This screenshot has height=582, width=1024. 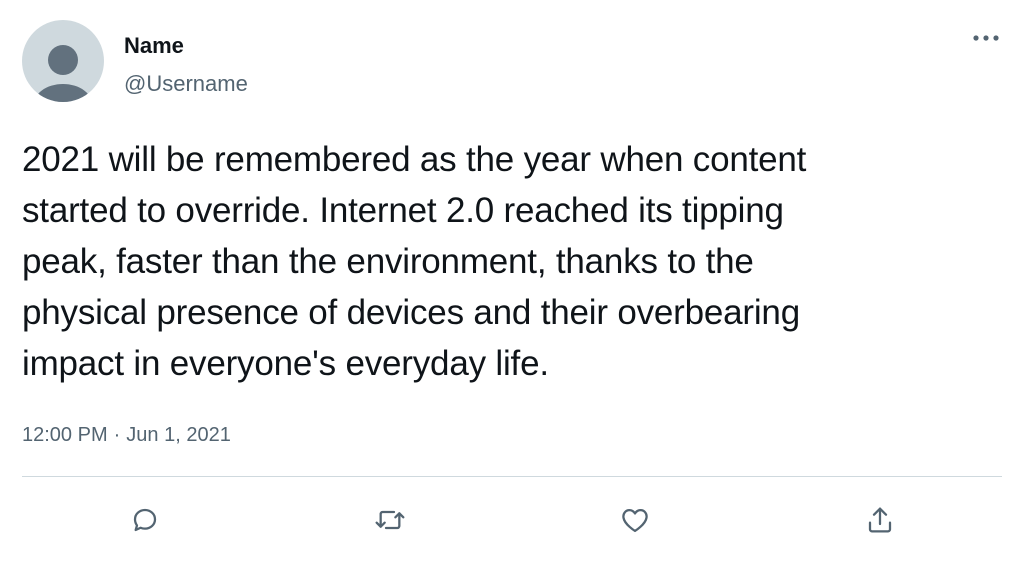 I want to click on retweet-button, so click(x=390, y=520).